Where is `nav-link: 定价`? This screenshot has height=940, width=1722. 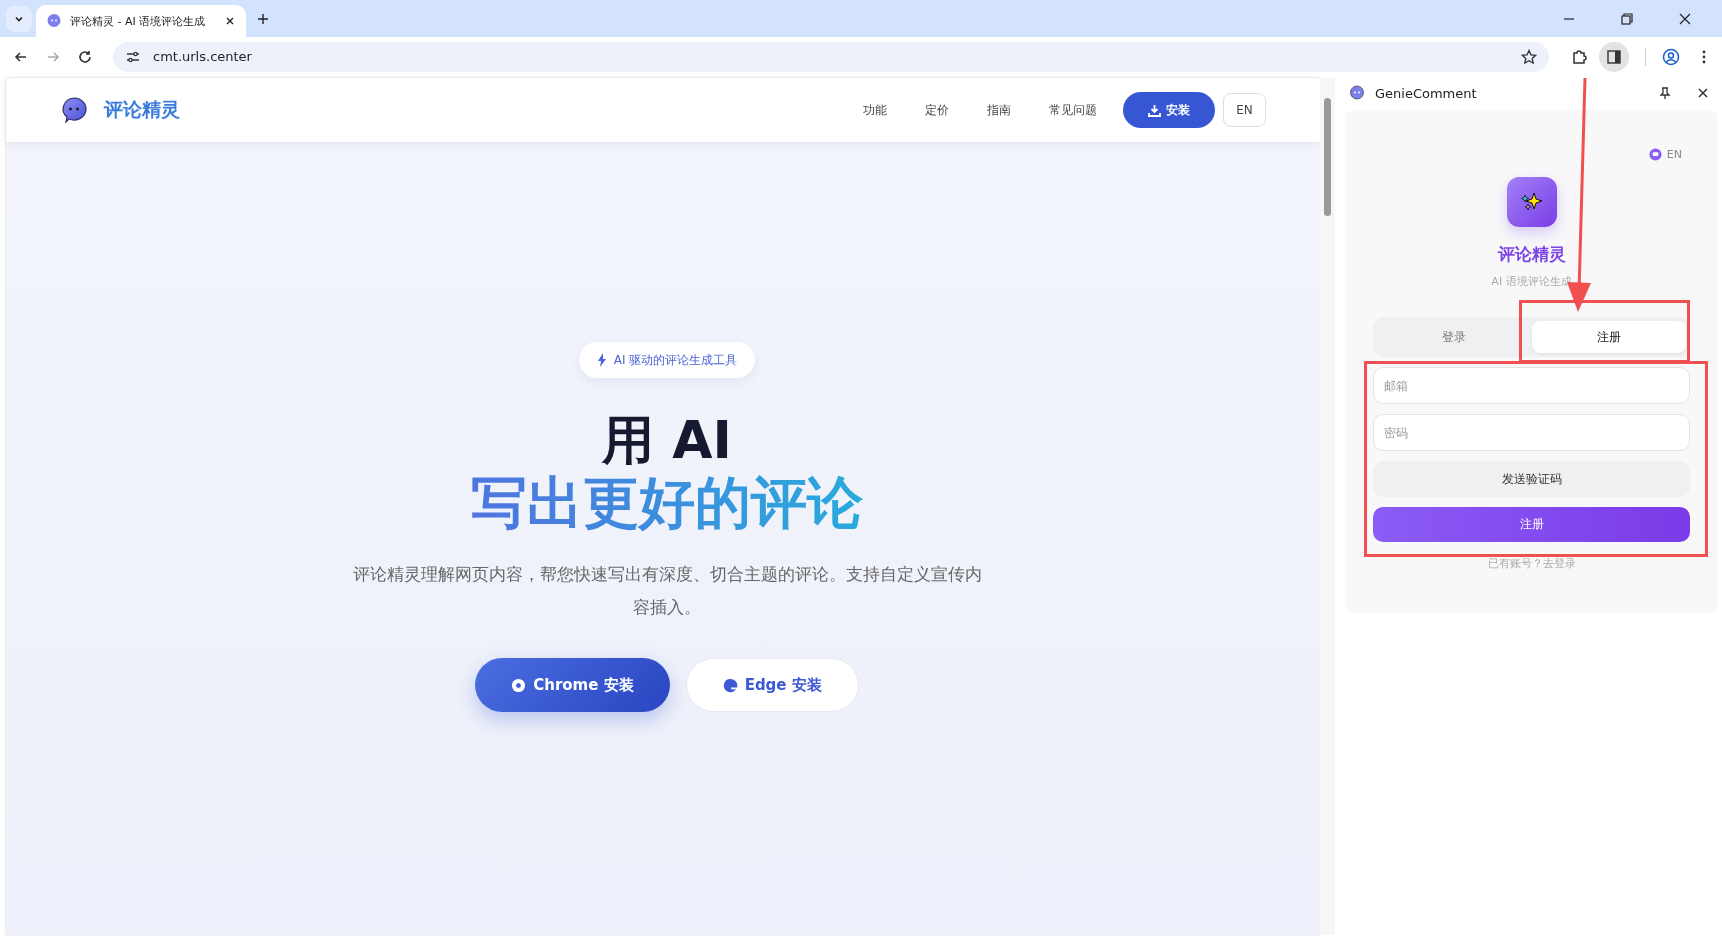
nav-link: 定价 is located at coordinates (937, 110).